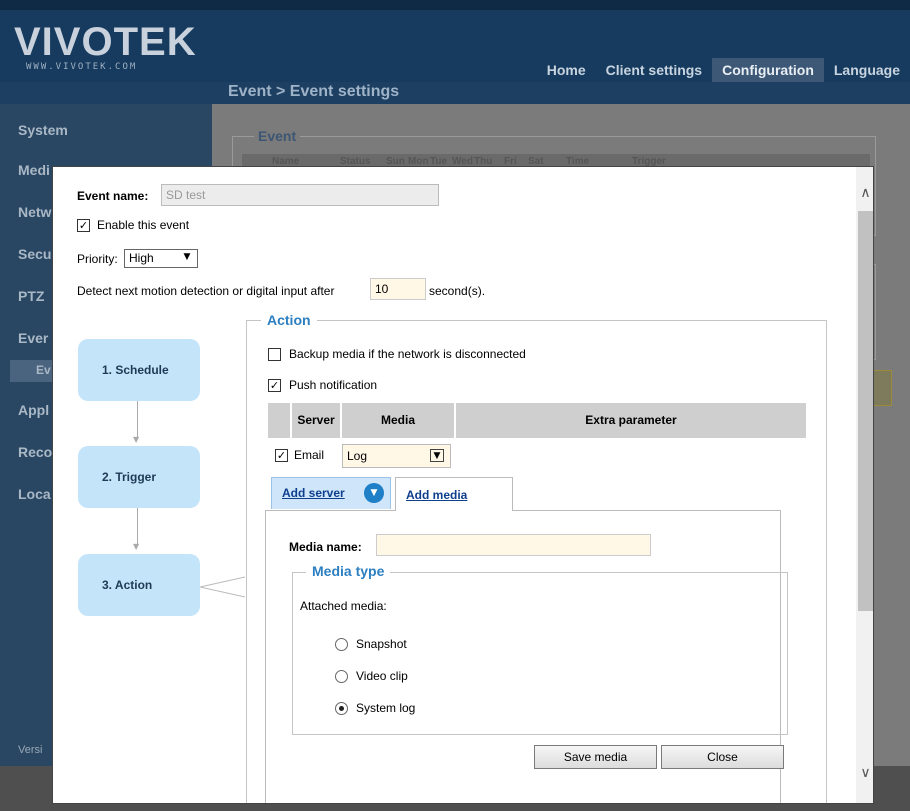 Image resolution: width=910 pixels, height=811 pixels. What do you see at coordinates (566, 72) in the screenshot?
I see `nav-home: Home` at bounding box center [566, 72].